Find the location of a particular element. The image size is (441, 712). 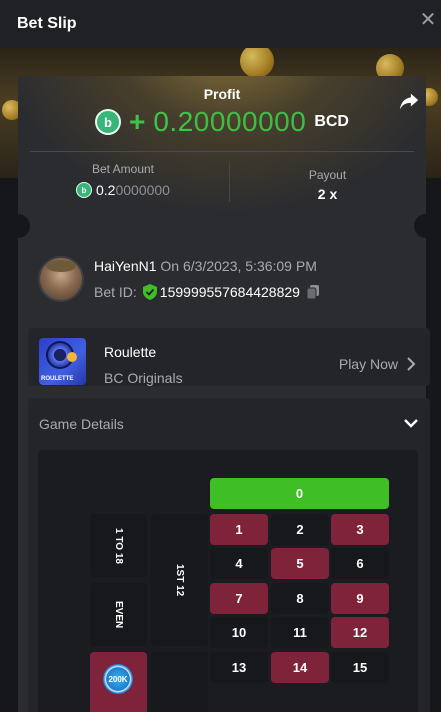

side-bet-even-label: EVEN is located at coordinates (118, 614).